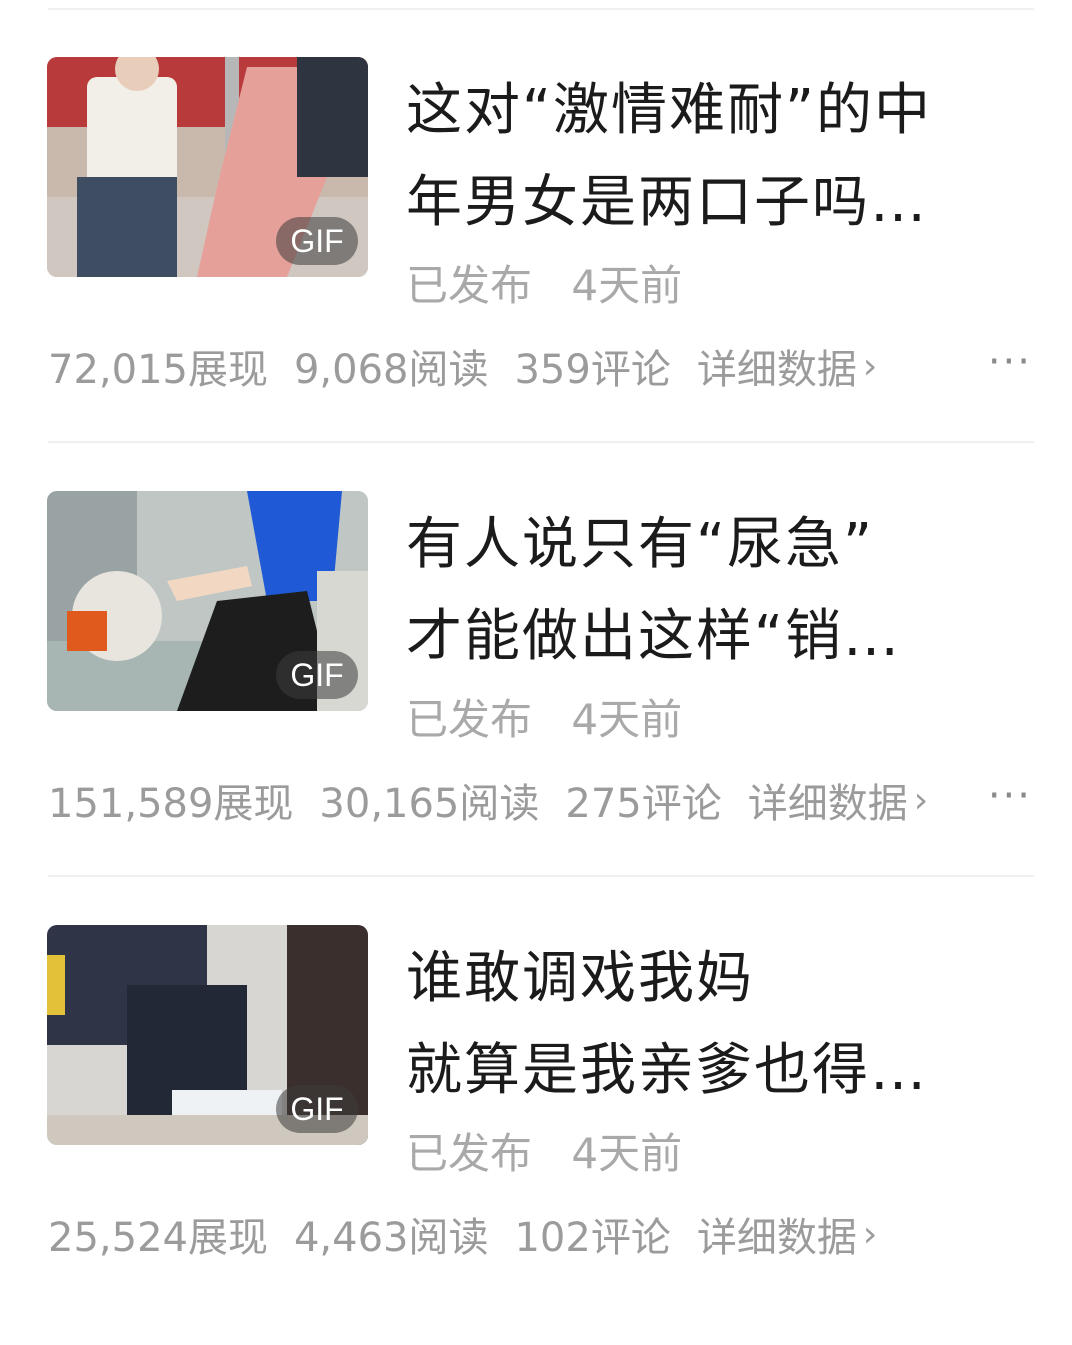  Describe the element at coordinates (158, 1238) in the screenshot. I see `impressions-count: 25,524展现` at that location.